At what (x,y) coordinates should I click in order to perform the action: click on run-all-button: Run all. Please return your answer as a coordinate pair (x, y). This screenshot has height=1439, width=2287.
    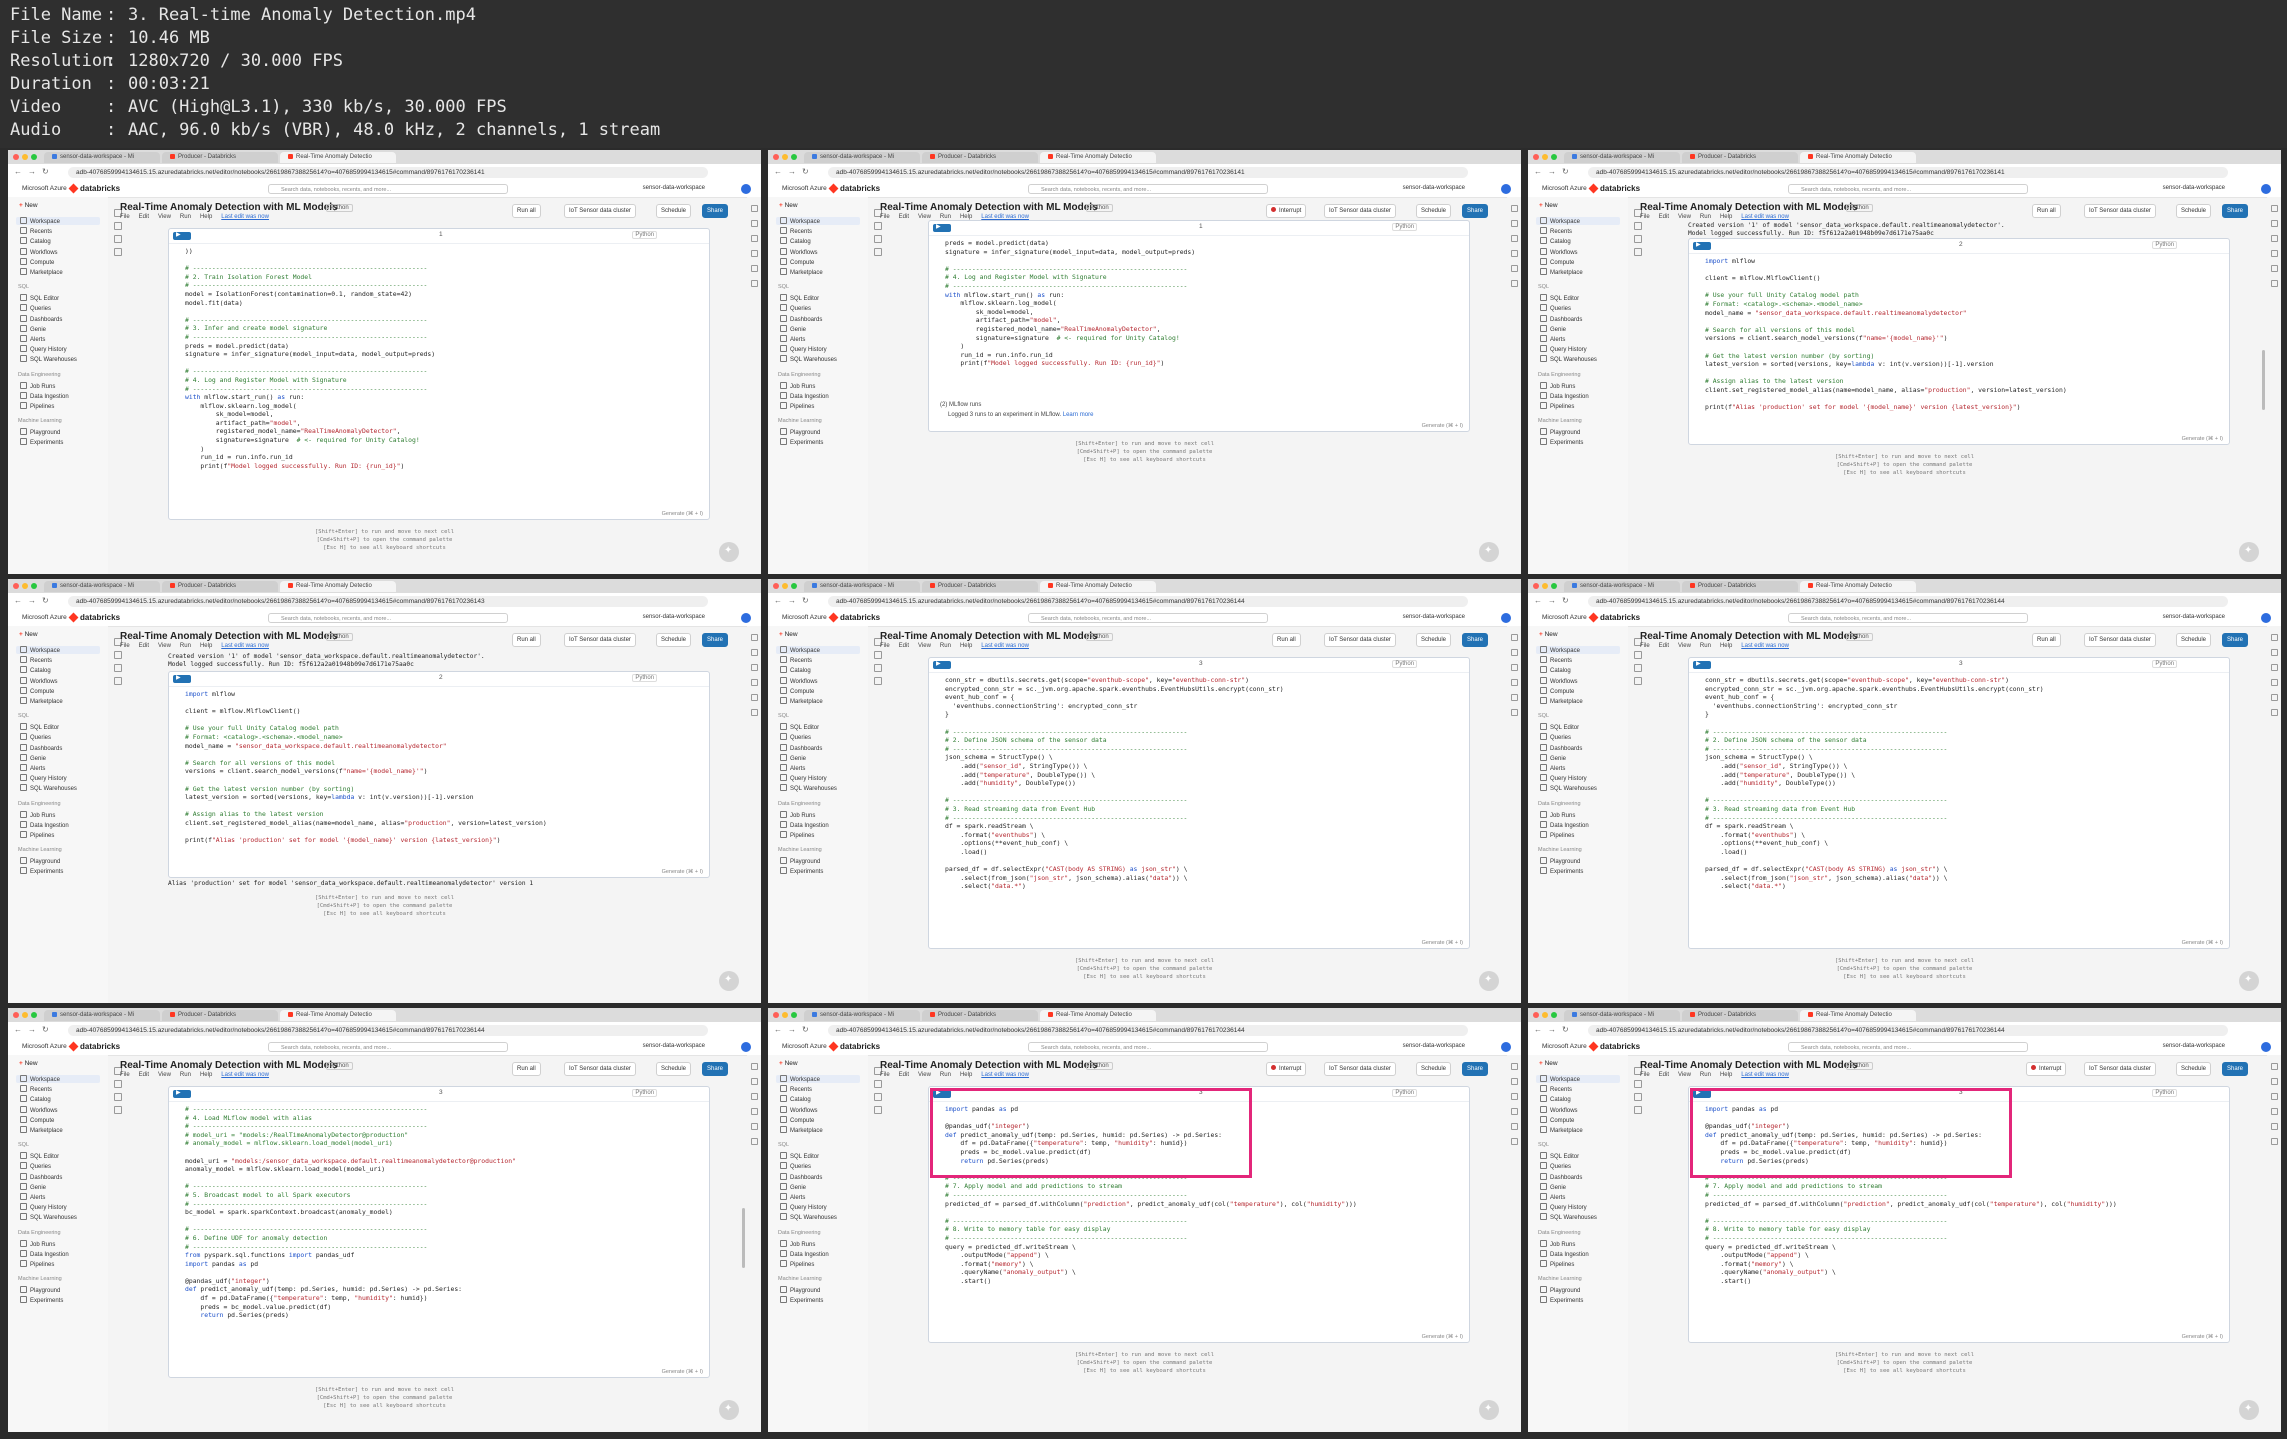
    Looking at the image, I should click on (526, 1069).